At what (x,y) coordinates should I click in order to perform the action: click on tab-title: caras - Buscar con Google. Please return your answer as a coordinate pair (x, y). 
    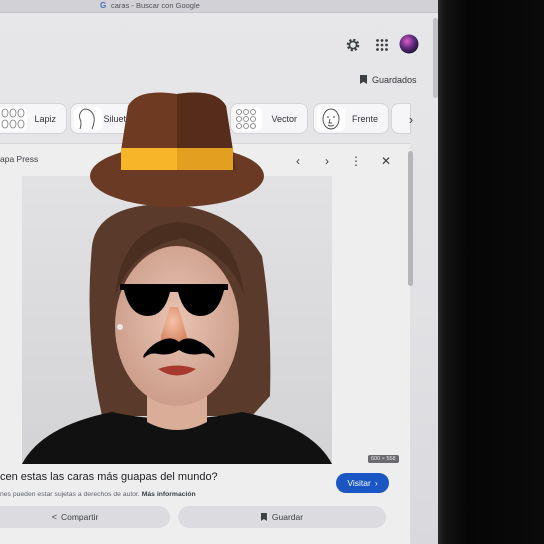
    Looking at the image, I should click on (155, 5).